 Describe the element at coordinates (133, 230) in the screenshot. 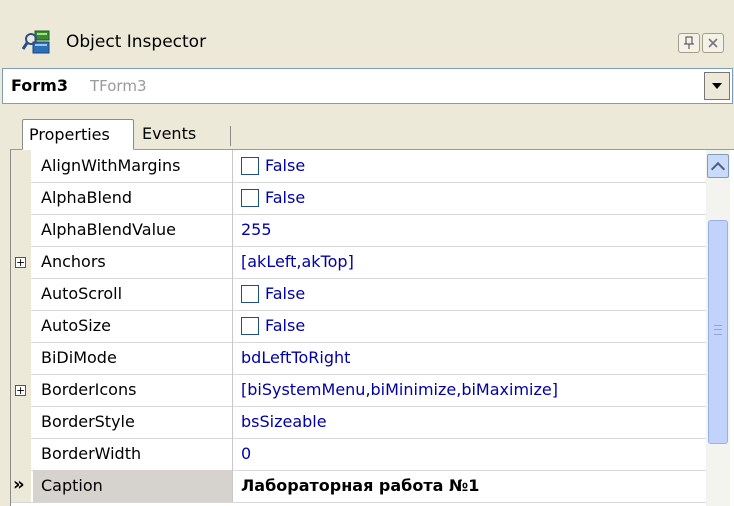

I see `property-name: AlphaBlendValue` at that location.